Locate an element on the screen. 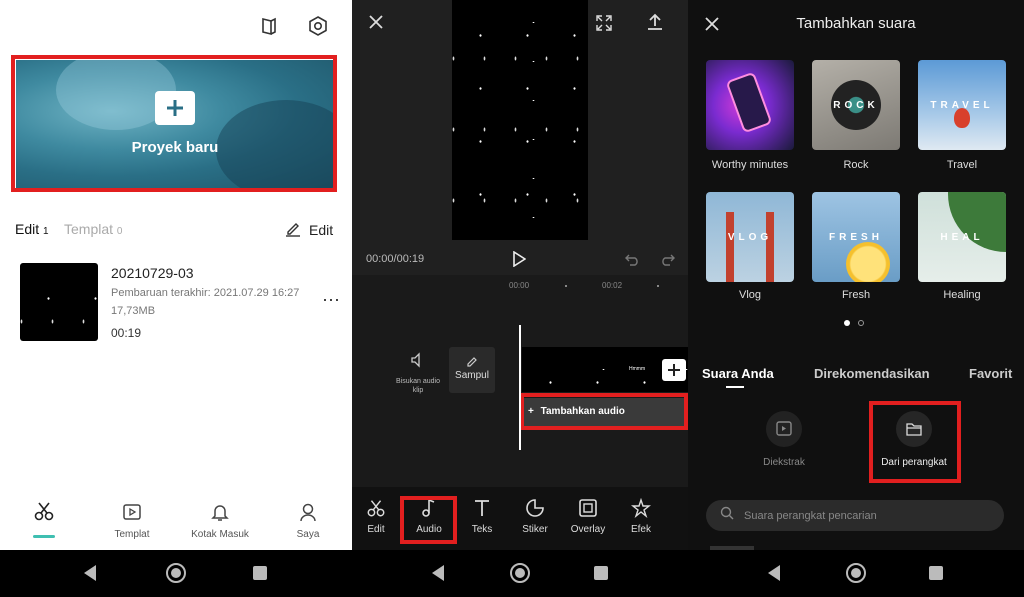 The height and width of the screenshot is (597, 1024). mute-audio-button: Bisukan audio klip is located at coordinates (418, 373).